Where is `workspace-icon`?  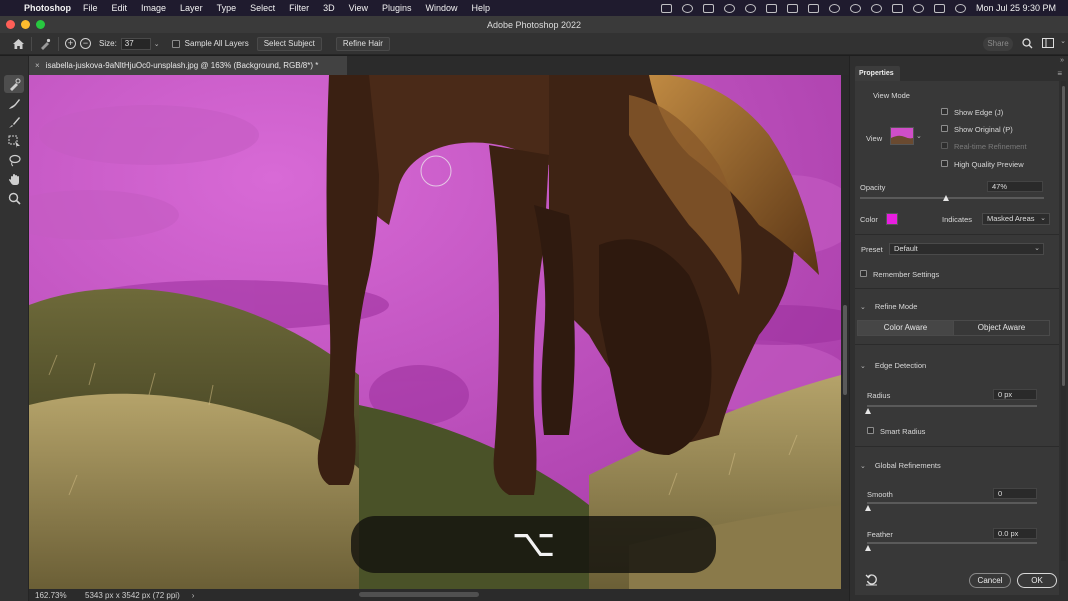 workspace-icon is located at coordinates (1048, 44).